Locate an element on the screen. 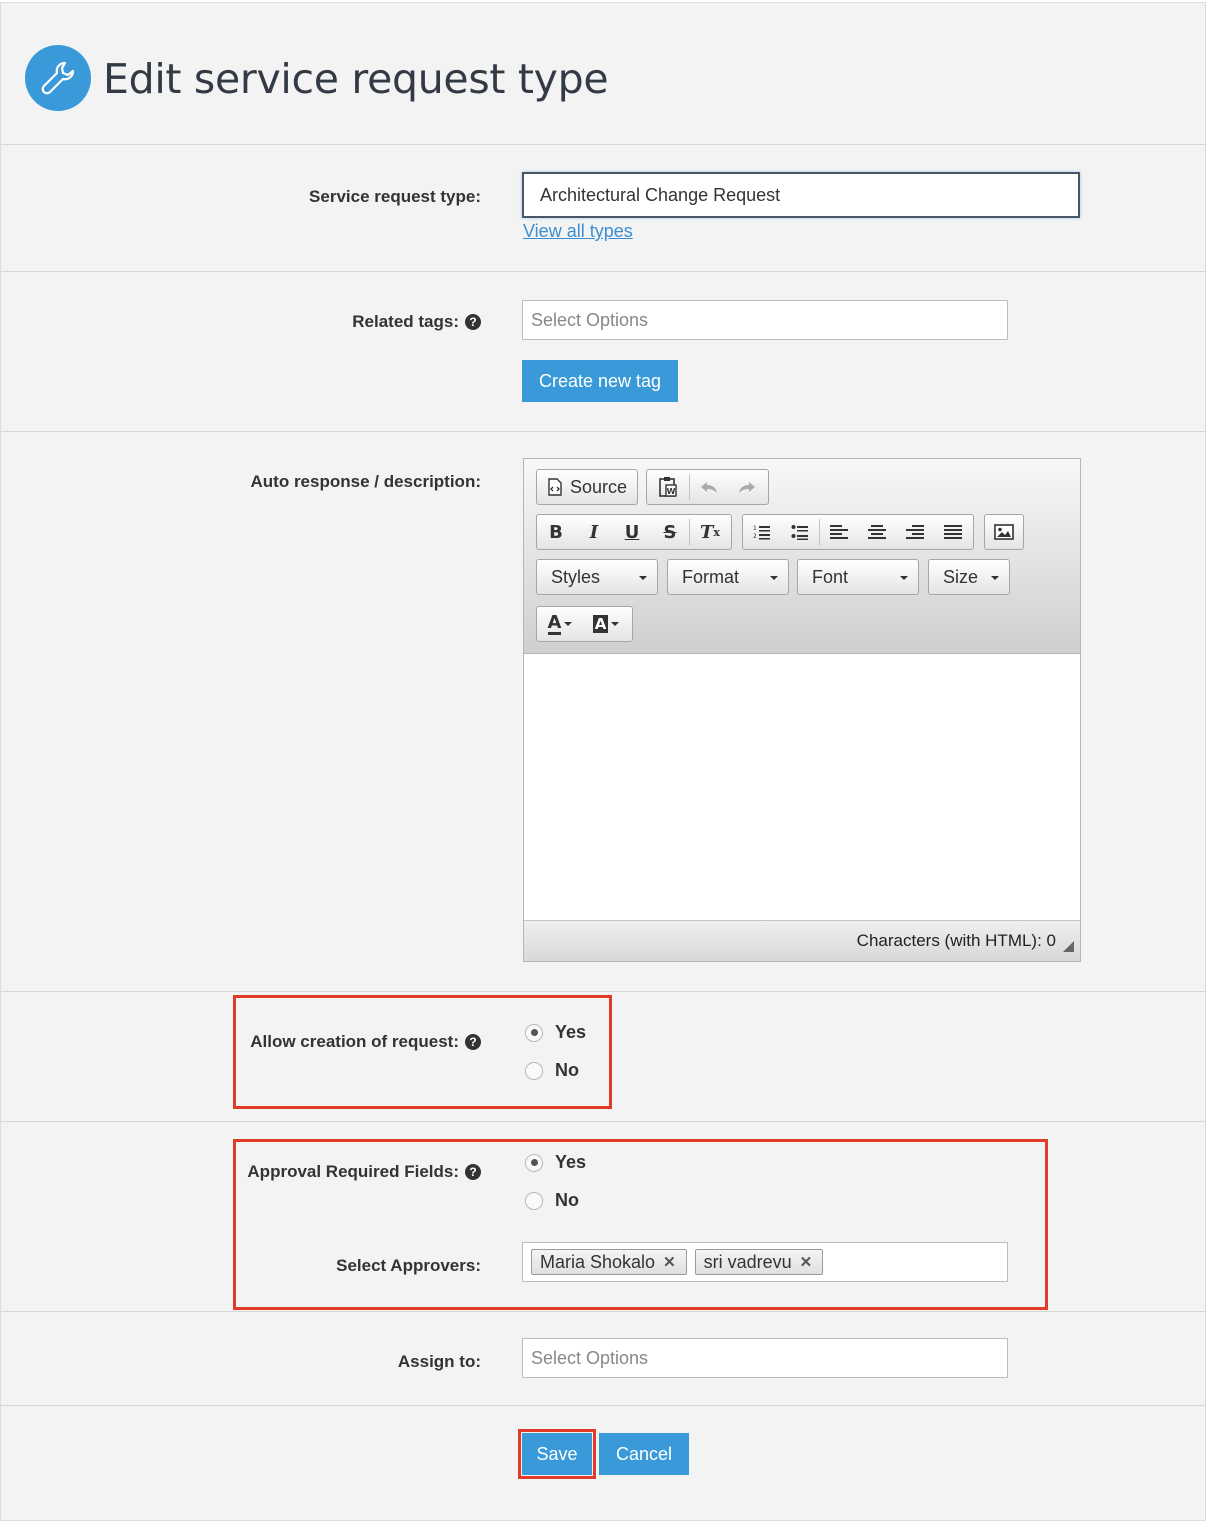 Image resolution: width=1208 pixels, height=1522 pixels. related-tags-label: Related tags: ? is located at coordinates (416, 322).